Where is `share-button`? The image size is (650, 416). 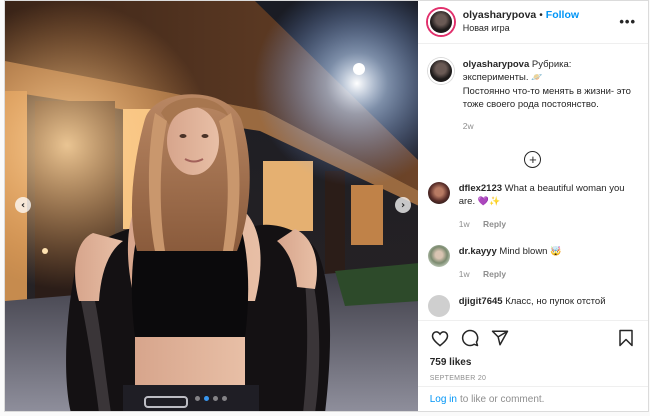 share-button is located at coordinates (500, 338).